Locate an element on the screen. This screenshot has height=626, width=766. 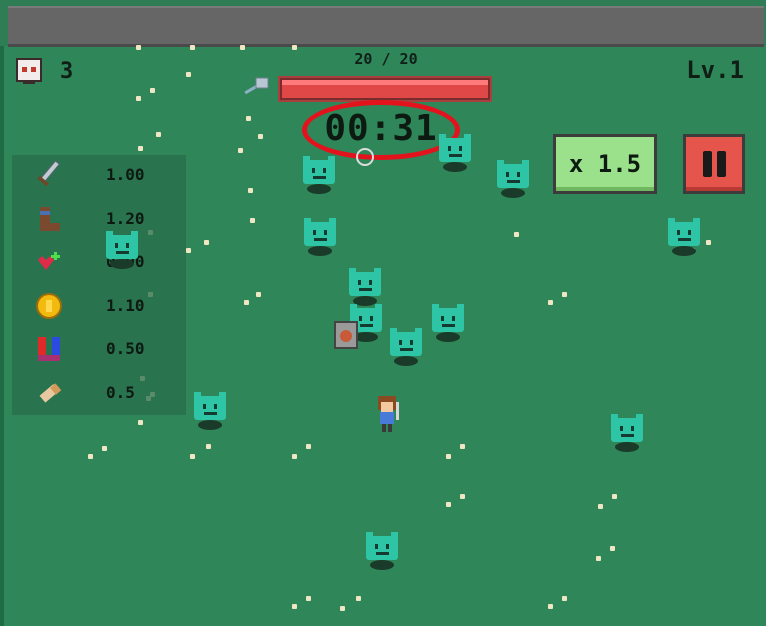
coin-icon is located at coordinates (49, 306).